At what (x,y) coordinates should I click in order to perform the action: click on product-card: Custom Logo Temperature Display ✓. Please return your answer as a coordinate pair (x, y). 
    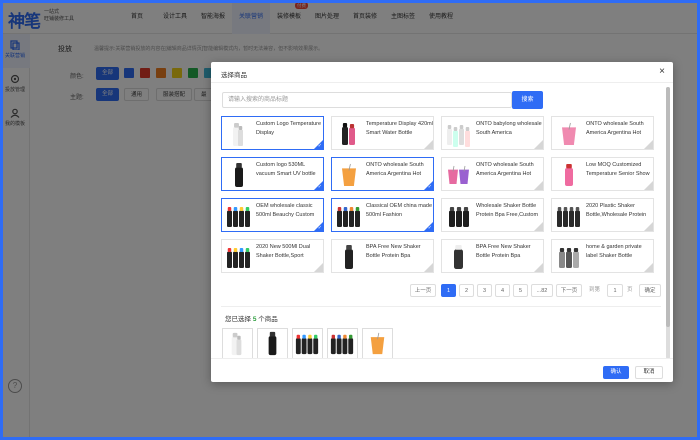
    Looking at the image, I should click on (272, 133).